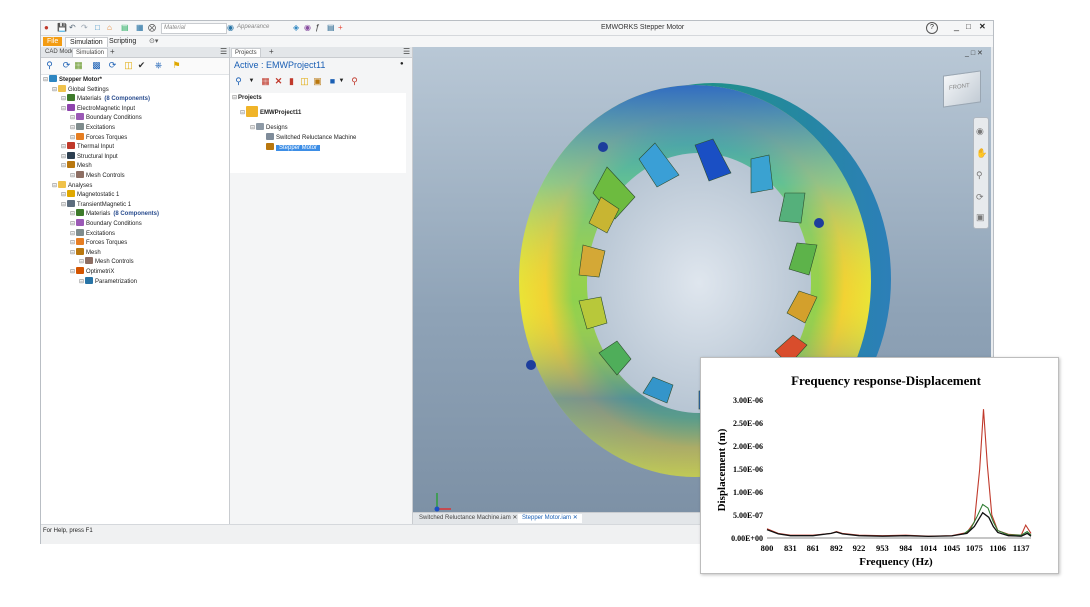  What do you see at coordinates (974, 53) in the screenshot?
I see `viewport-minimize-button: _ □ ✕` at bounding box center [974, 53].